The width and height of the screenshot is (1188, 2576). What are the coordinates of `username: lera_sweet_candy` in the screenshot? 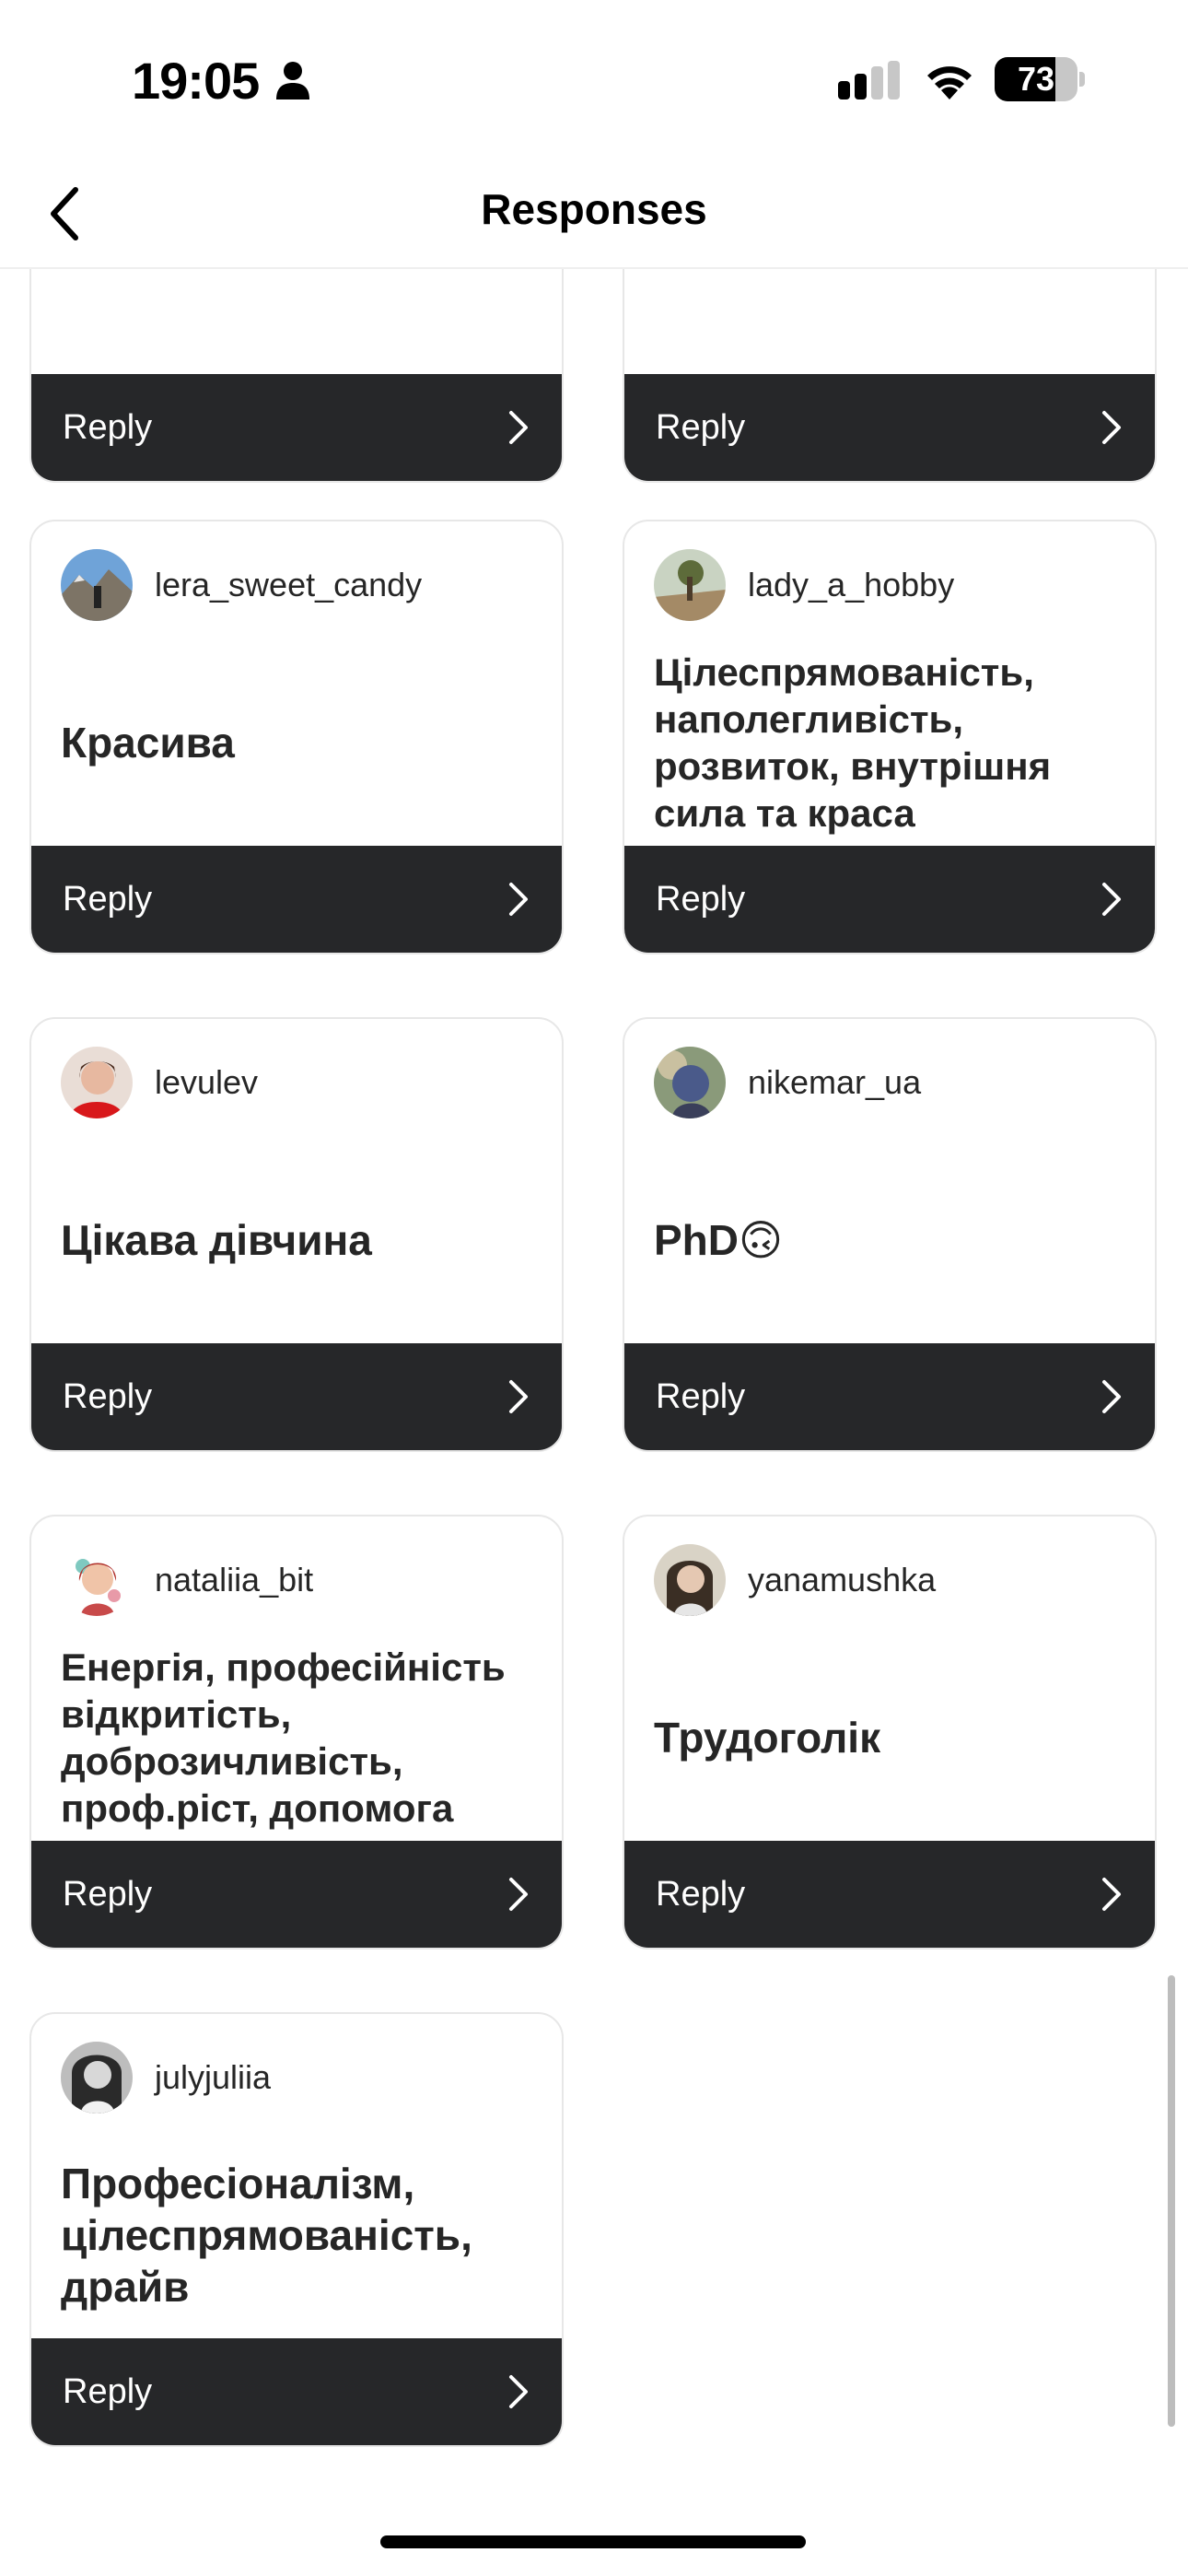 It's located at (289, 584).